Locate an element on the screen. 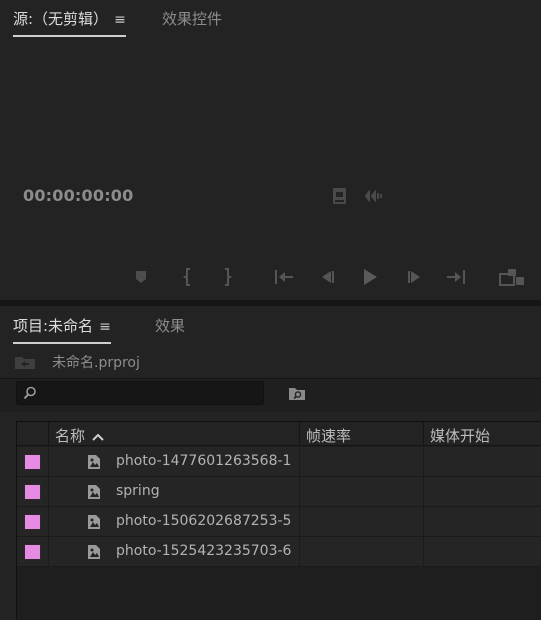 This screenshot has width=541, height=620. item-name: spring is located at coordinates (138, 491).